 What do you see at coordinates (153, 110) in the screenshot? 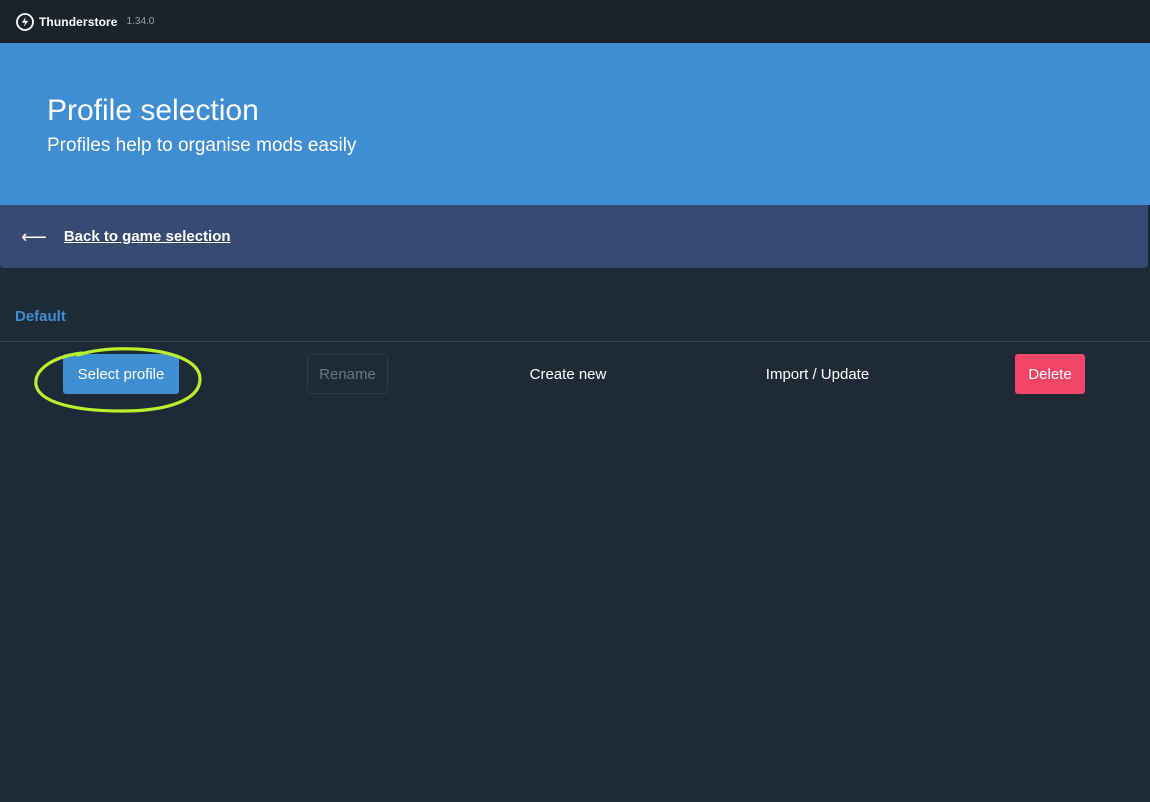
I see `page-title: Profile selection` at bounding box center [153, 110].